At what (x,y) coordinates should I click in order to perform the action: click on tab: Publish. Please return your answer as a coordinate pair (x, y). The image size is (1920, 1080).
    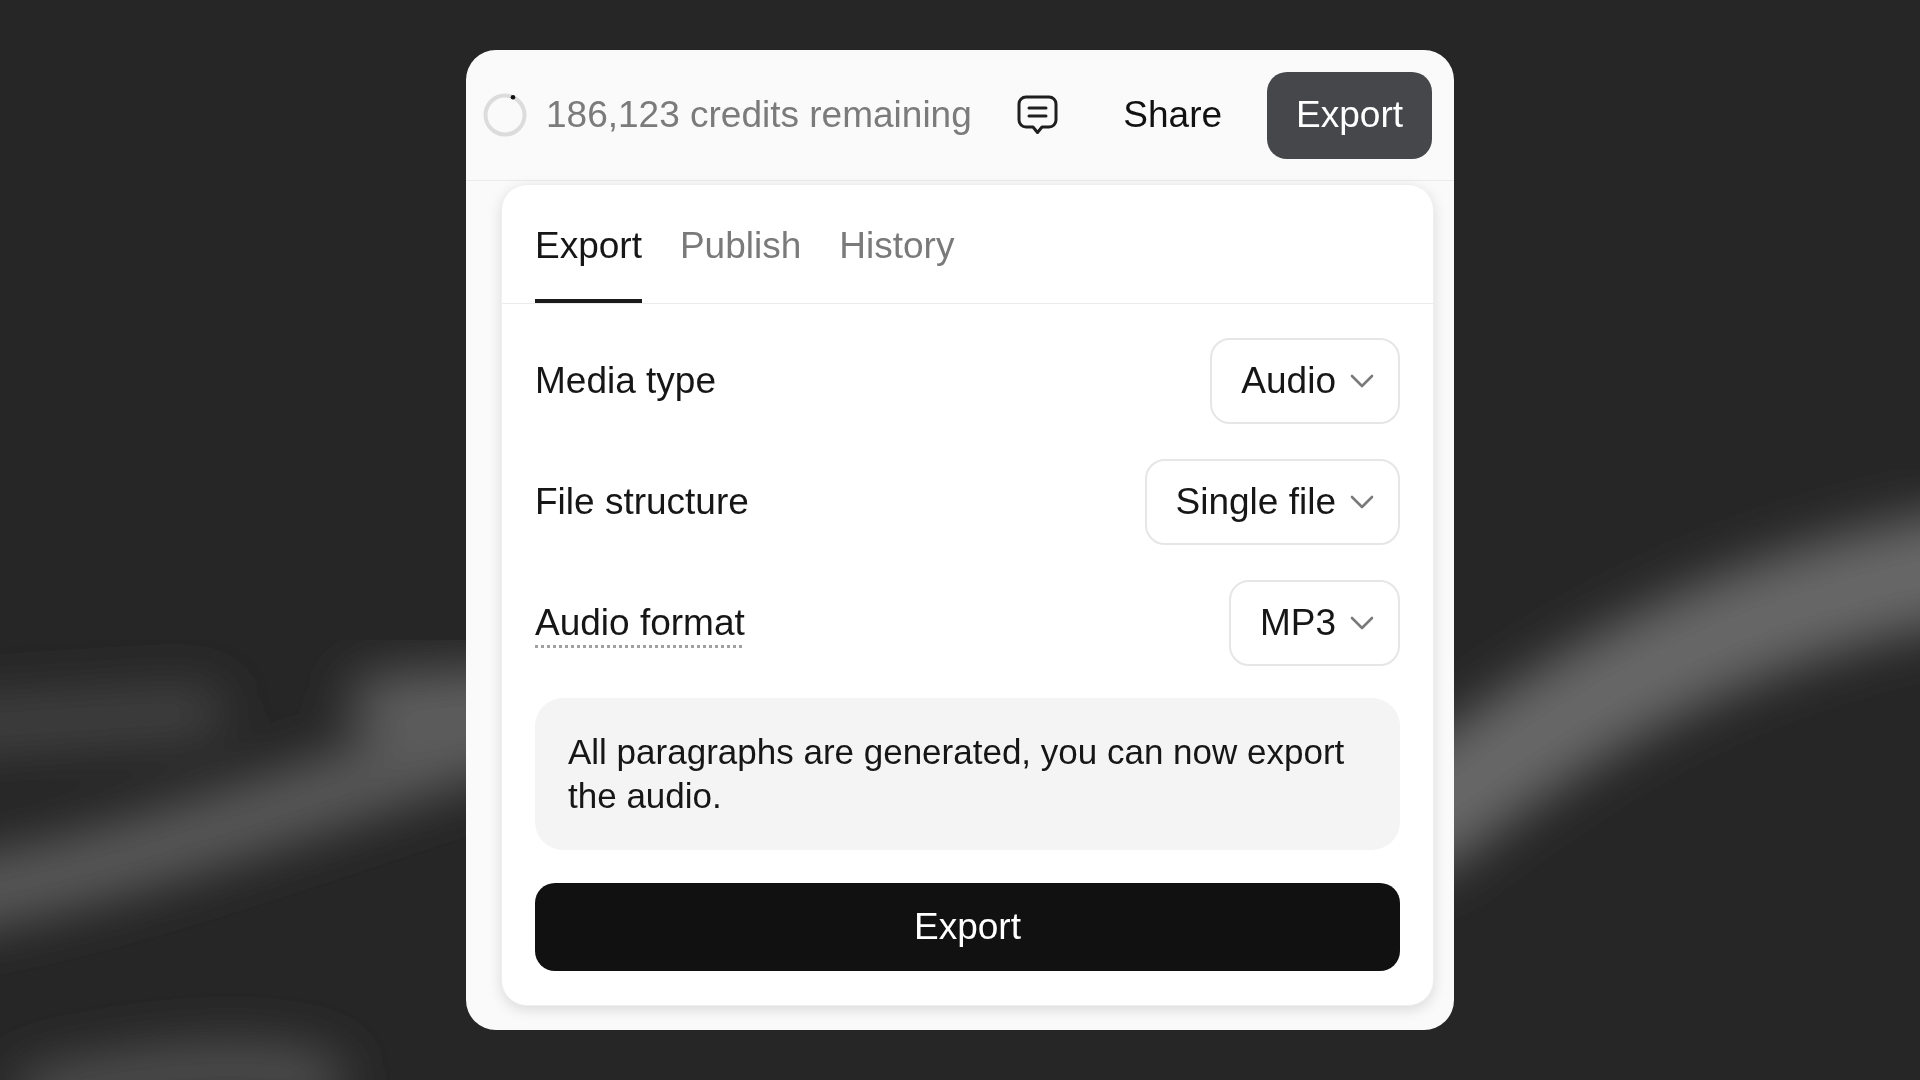
    Looking at the image, I should click on (740, 248).